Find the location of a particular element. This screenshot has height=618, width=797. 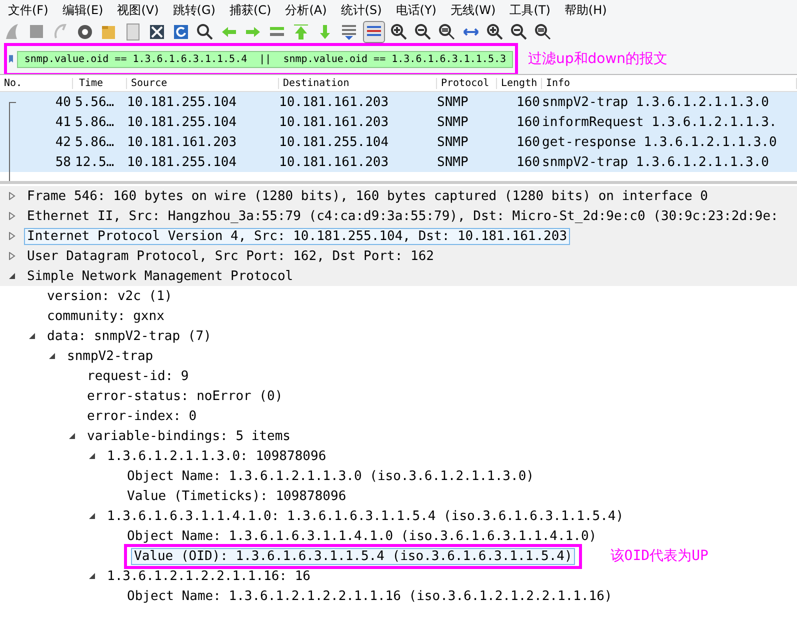

table-cell-text: 42 is located at coordinates (63, 142).